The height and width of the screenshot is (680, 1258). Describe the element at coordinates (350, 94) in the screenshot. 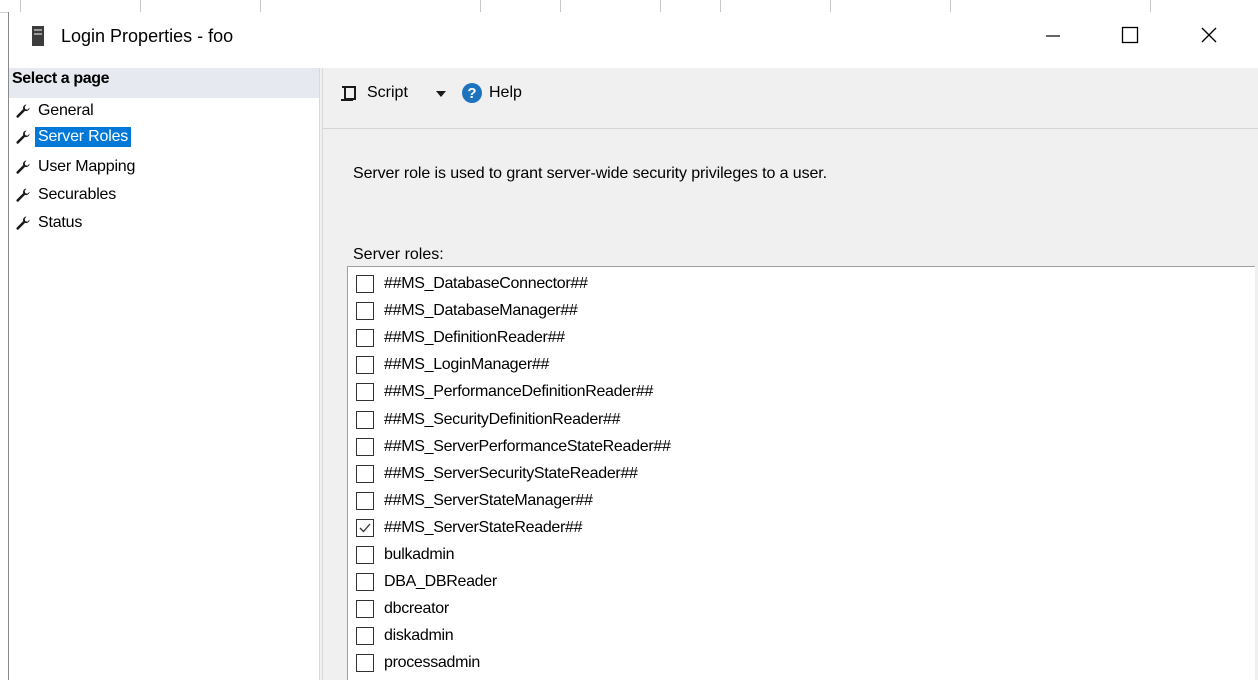

I see `script-icon` at that location.